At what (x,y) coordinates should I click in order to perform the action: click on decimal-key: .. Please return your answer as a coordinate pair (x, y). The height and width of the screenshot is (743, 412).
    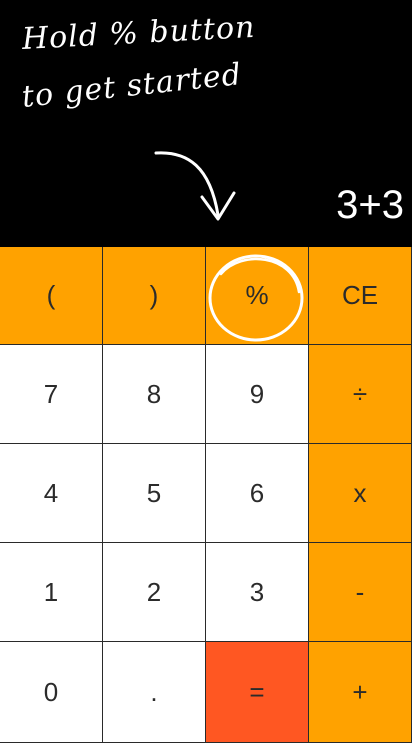
    Looking at the image, I should click on (154, 692).